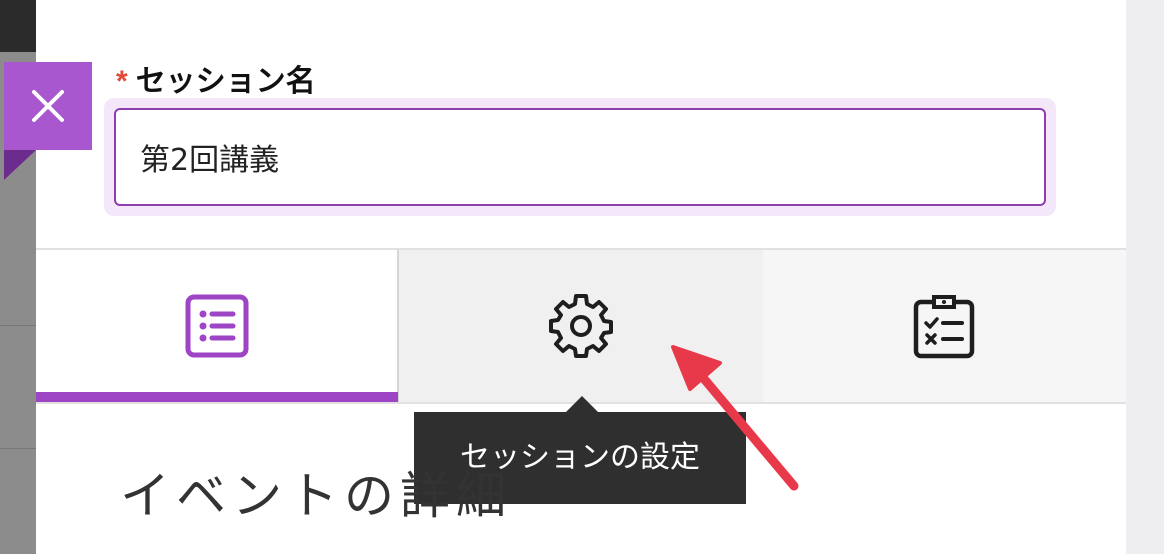 This screenshot has width=1164, height=554. I want to click on gear-icon, so click(580, 326).